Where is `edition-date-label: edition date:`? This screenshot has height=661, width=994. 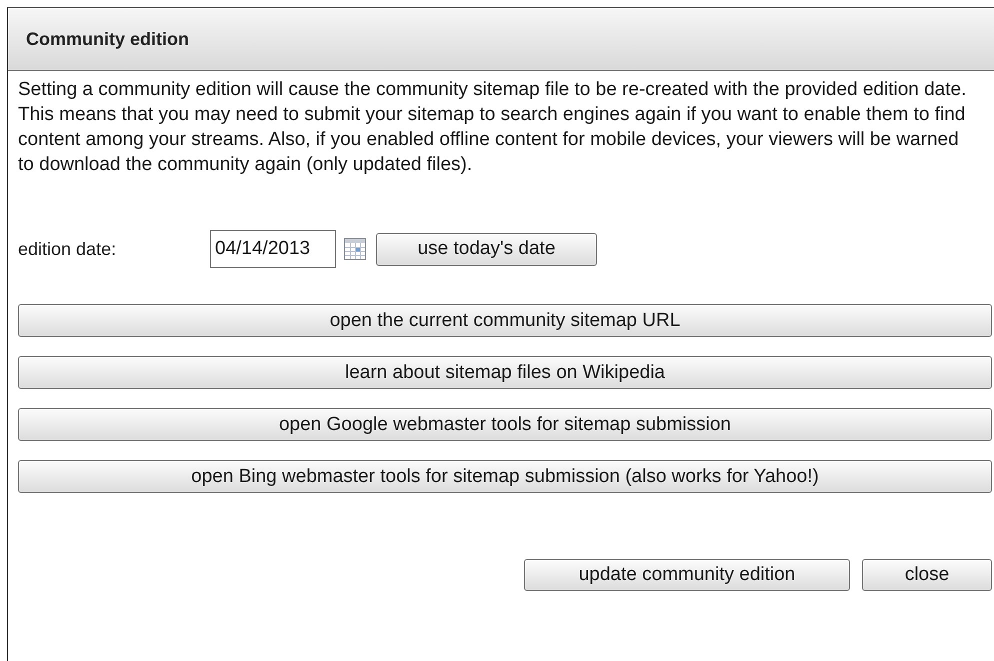 edition-date-label: edition date: is located at coordinates (68, 249).